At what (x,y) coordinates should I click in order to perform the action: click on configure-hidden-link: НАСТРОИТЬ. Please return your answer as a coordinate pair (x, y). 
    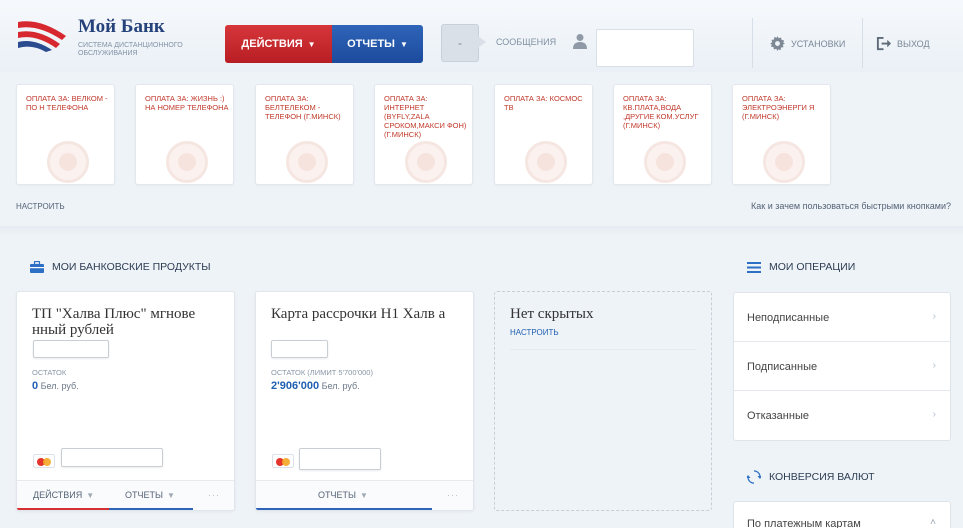
    Looking at the image, I should click on (534, 332).